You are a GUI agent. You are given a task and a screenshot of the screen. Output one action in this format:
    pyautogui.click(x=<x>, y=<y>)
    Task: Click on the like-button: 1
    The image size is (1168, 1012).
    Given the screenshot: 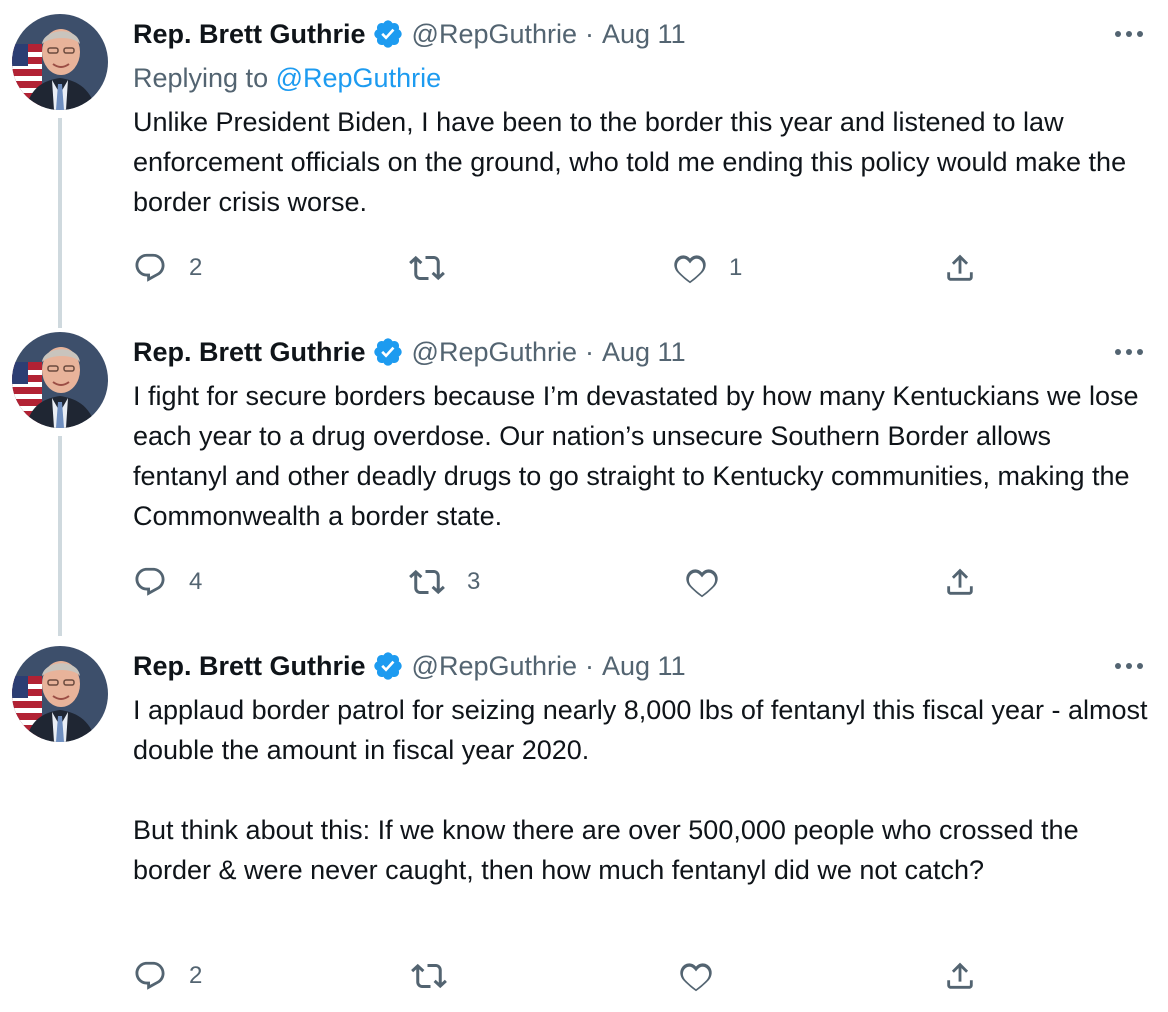 What is the action you would take?
    pyautogui.click(x=707, y=268)
    